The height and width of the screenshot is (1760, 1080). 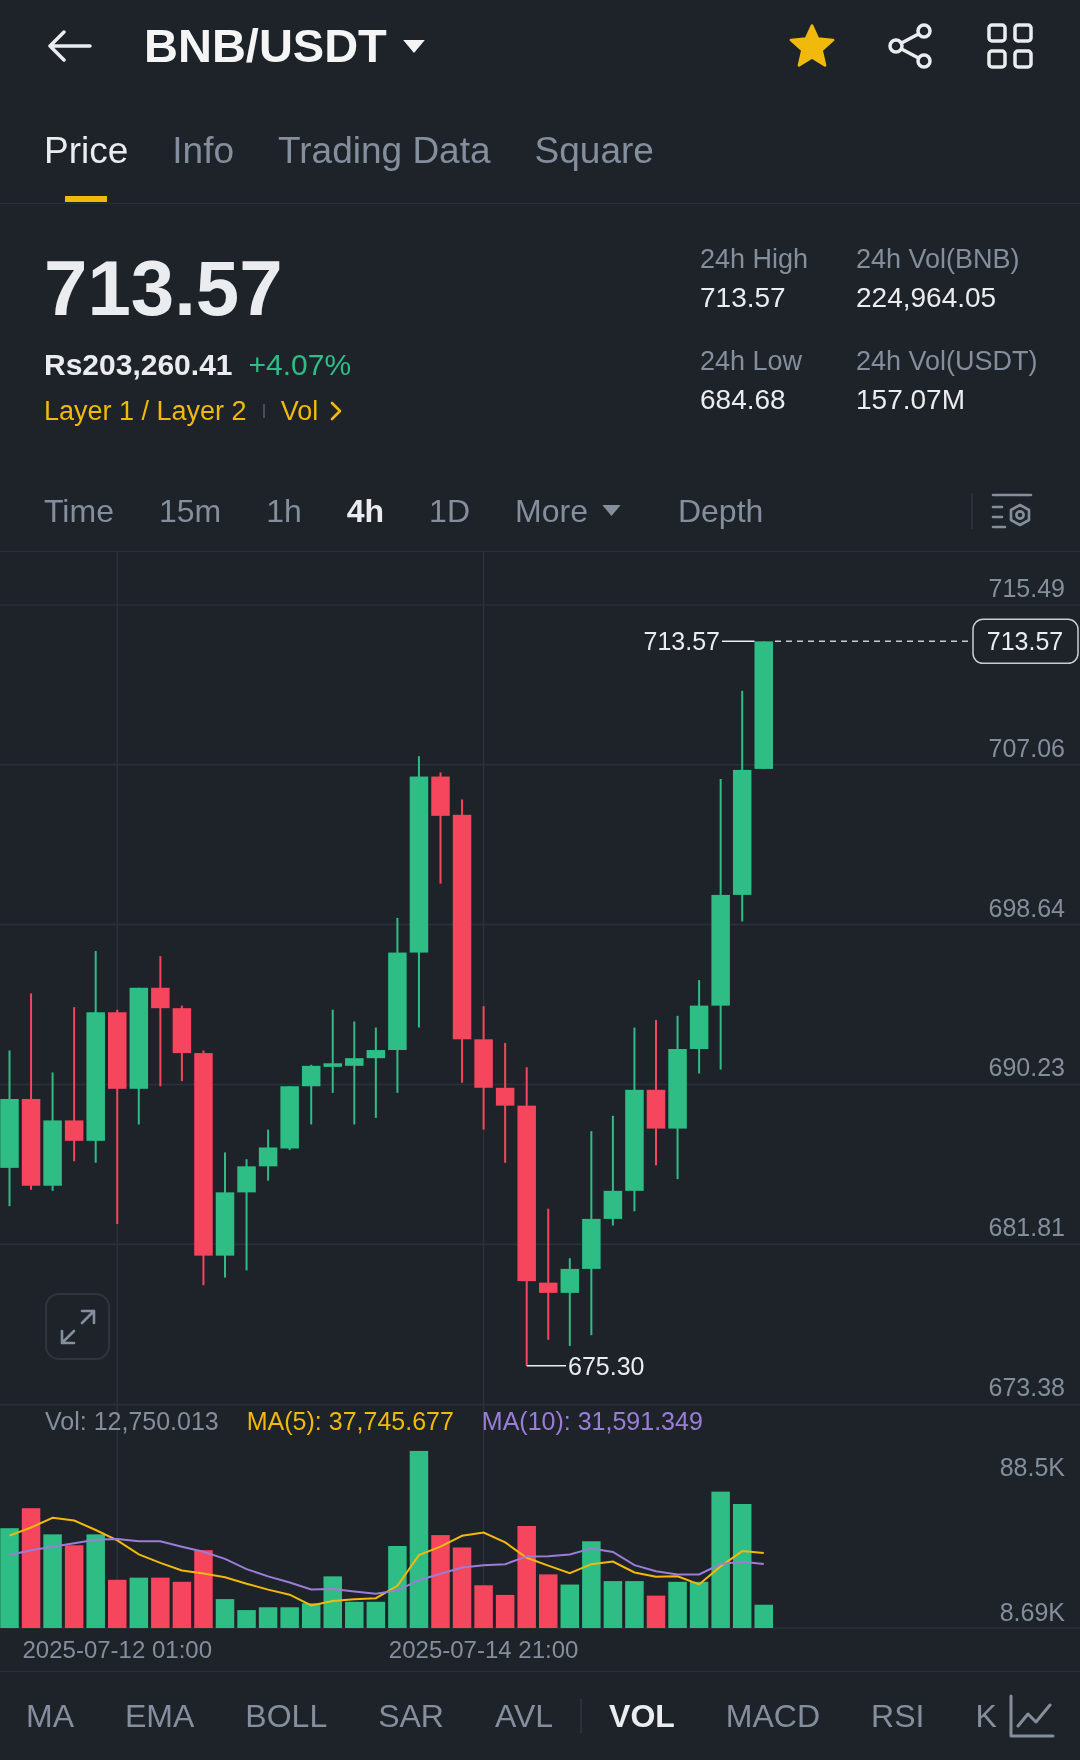 I want to click on volume-legend-item: MA(10): 31,591.349, so click(x=592, y=1421).